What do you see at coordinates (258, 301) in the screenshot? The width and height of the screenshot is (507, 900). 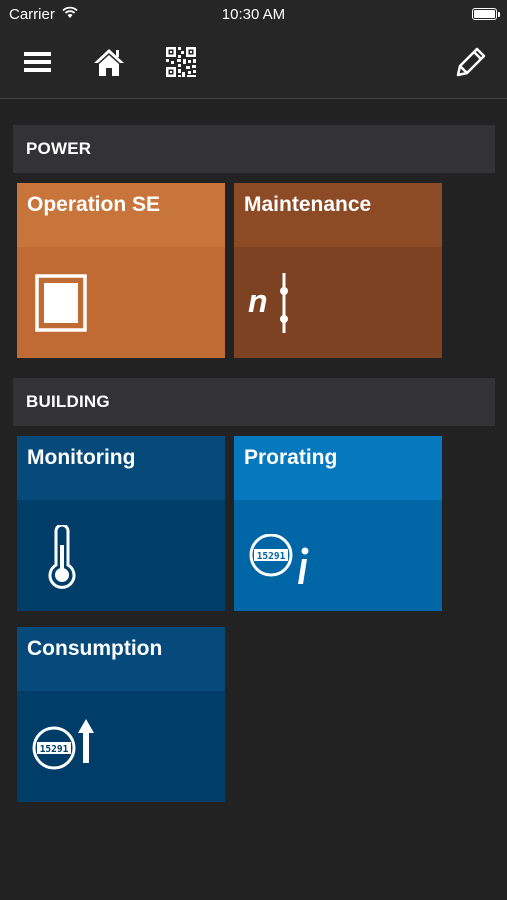 I see `svg-text: n` at bounding box center [258, 301].